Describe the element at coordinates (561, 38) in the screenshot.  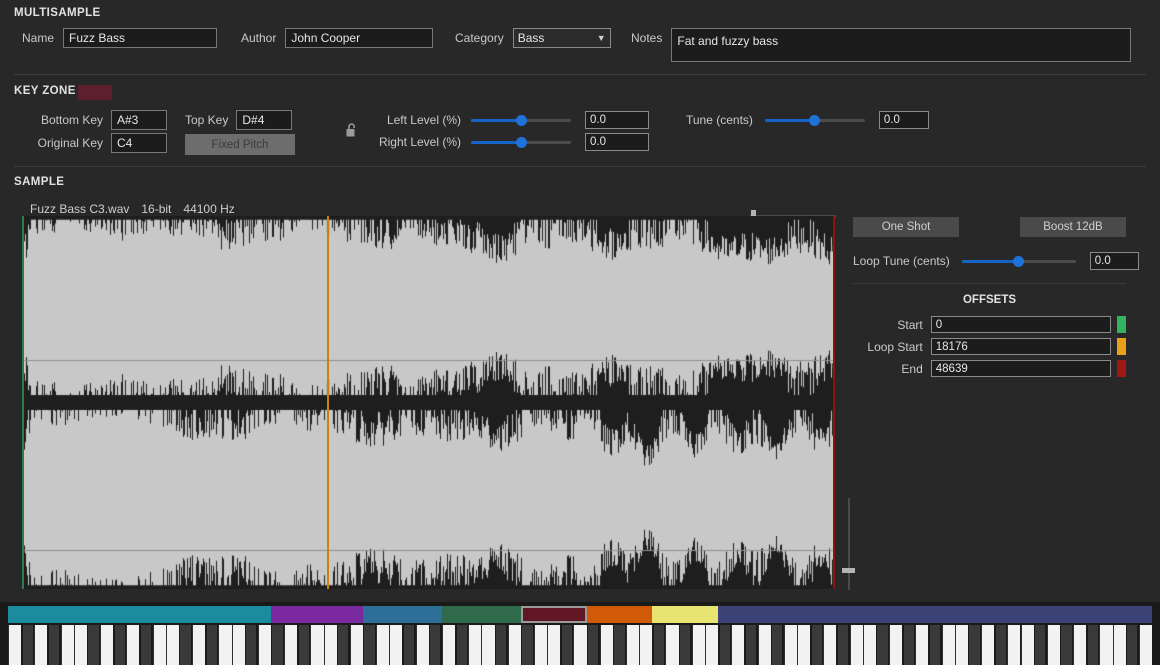
I see `category-select: Bass ▼` at that location.